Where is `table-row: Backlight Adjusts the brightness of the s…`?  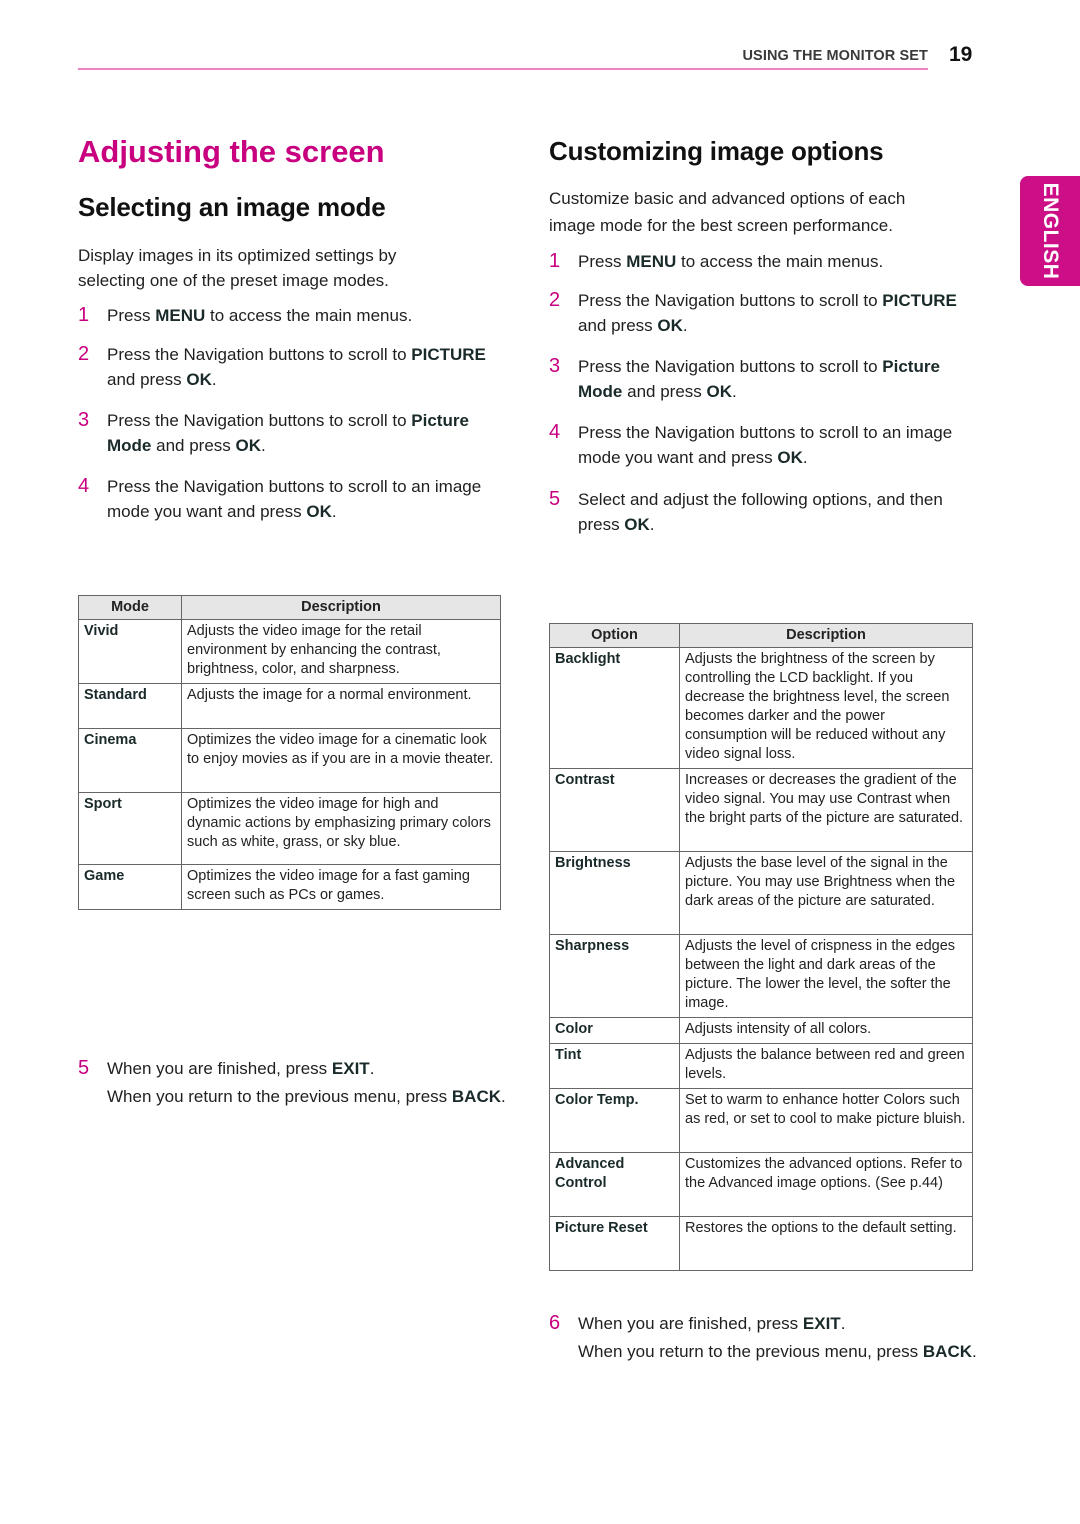 table-row: Backlight Adjusts the brightness of the s… is located at coordinates (761, 708).